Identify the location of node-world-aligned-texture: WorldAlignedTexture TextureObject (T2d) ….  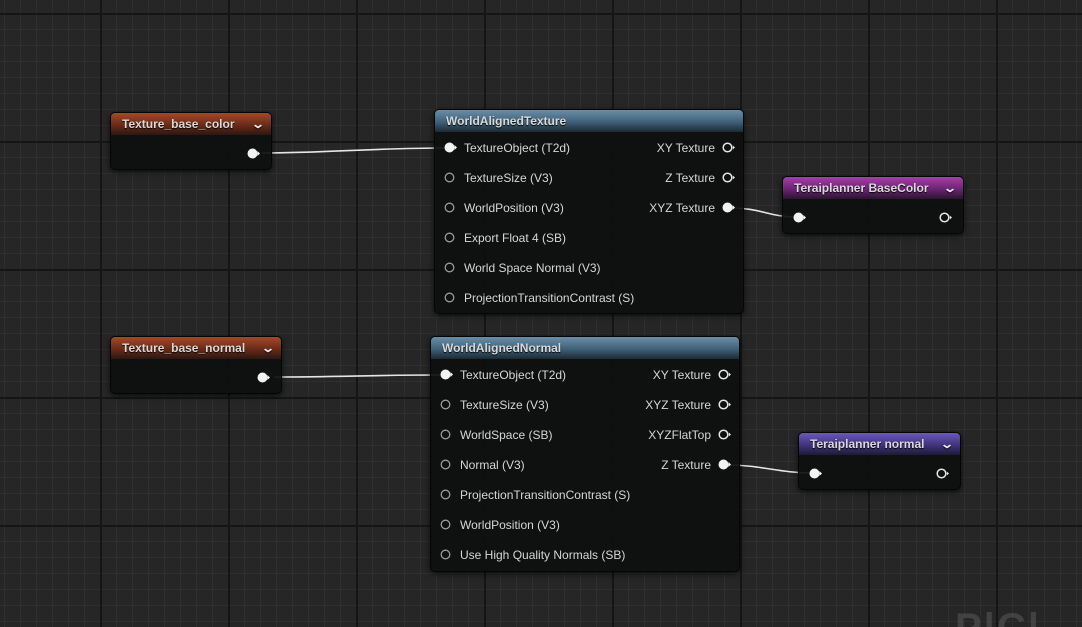
(589, 211).